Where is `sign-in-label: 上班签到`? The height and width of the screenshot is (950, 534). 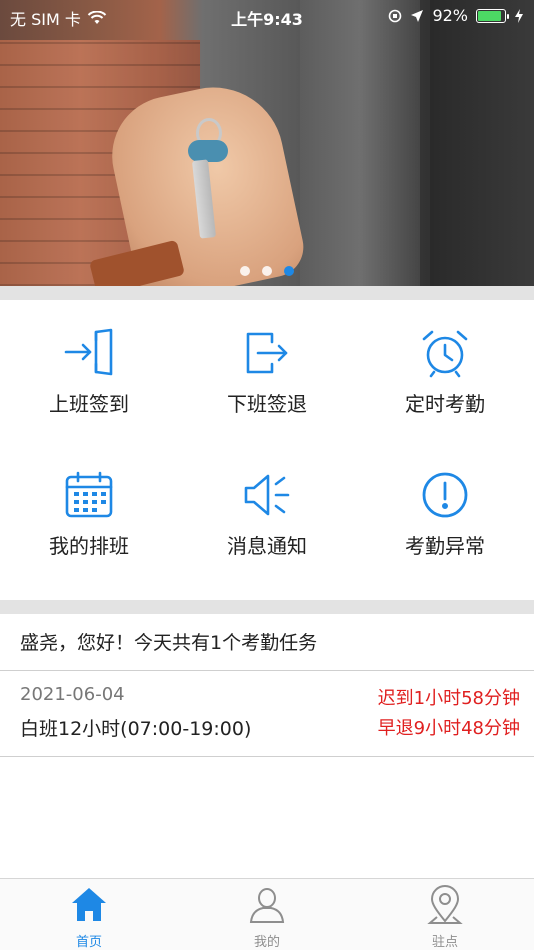
sign-in-label: 上班签到 is located at coordinates (89, 404).